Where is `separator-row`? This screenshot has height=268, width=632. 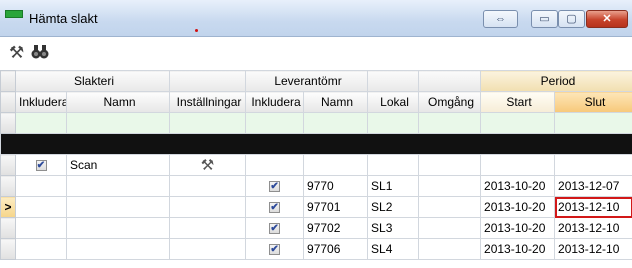 separator-row is located at coordinates (316, 144).